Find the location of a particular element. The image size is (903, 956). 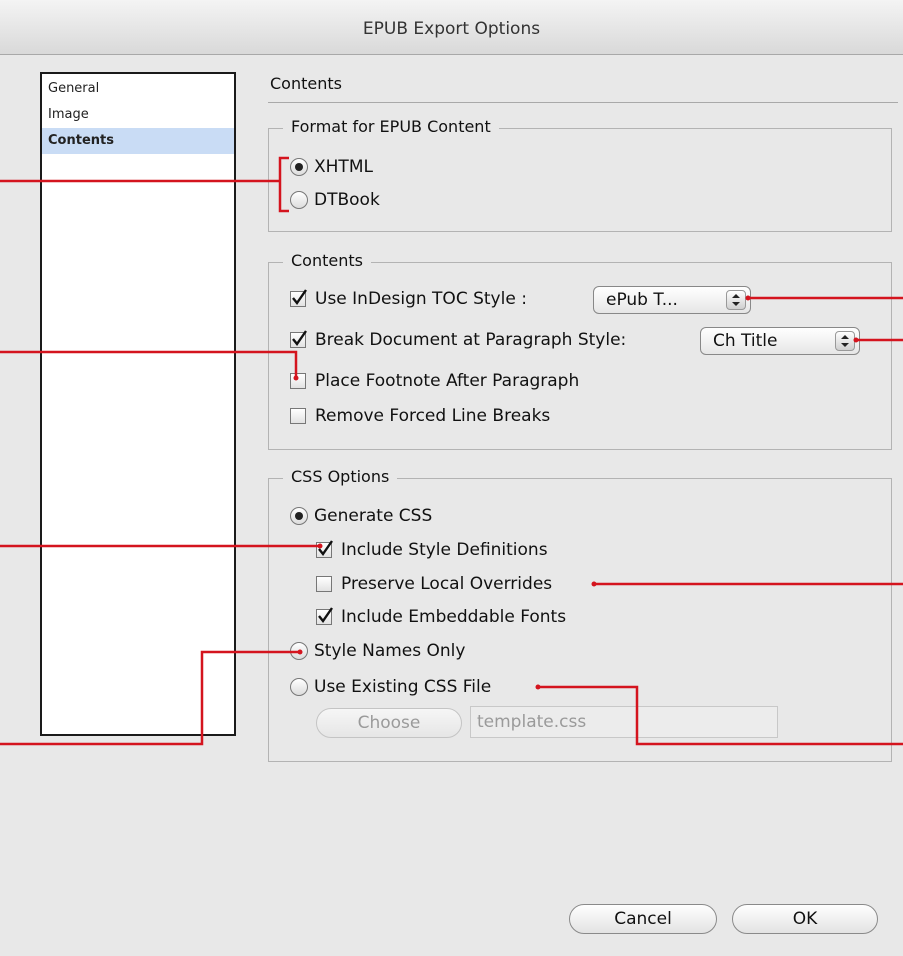

toc-style-checkbox: Use InDesign TOC Style : is located at coordinates (408, 299).